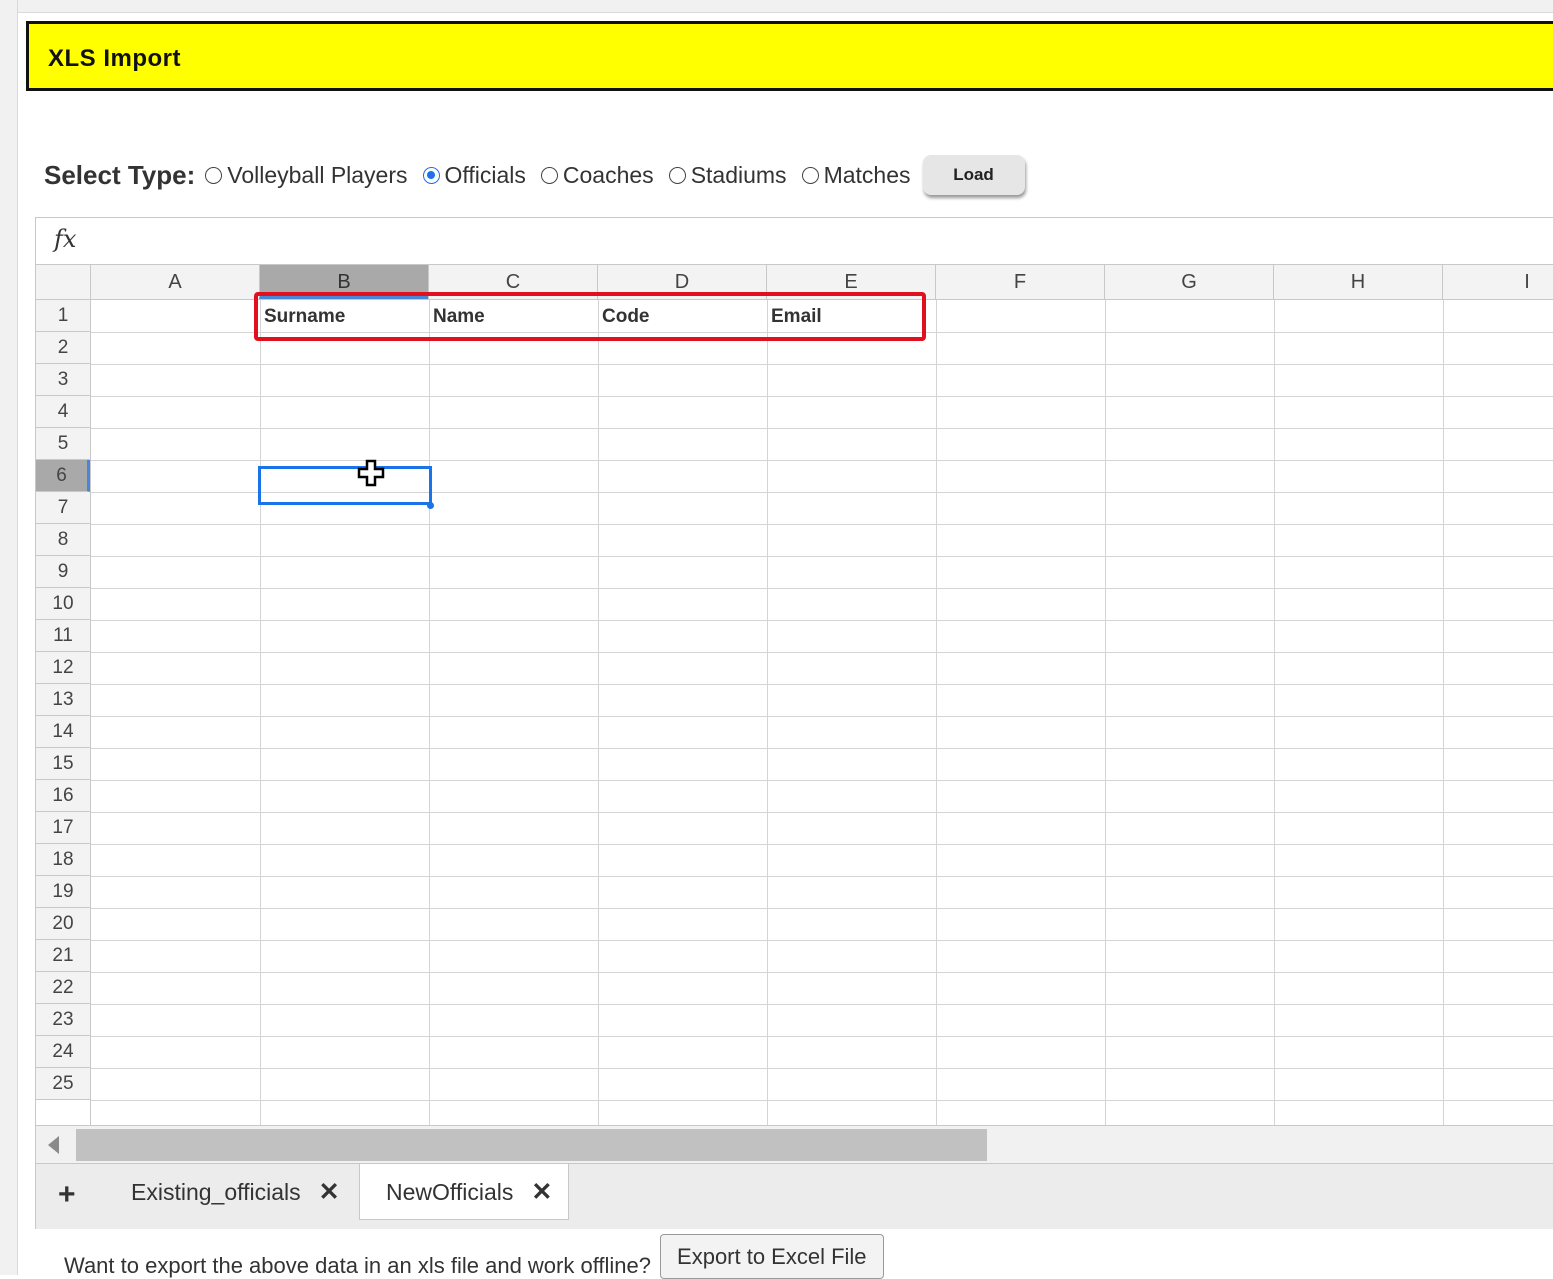 This screenshot has height=1279, width=1553. I want to click on row-header: 18, so click(63, 860).